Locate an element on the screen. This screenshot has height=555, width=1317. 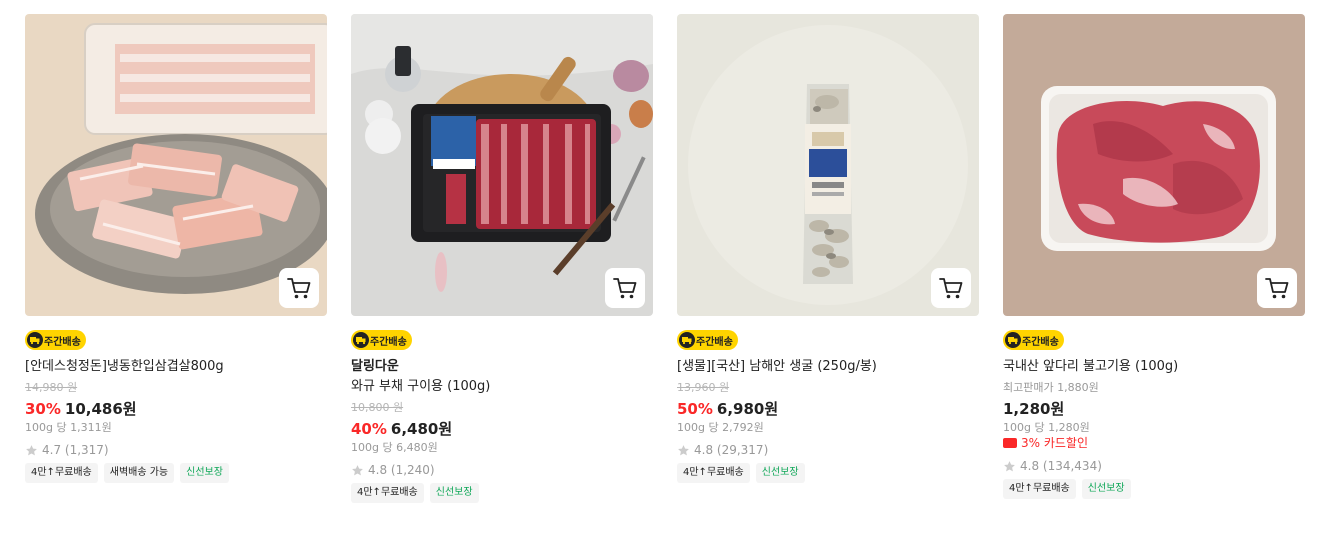
tag-list: 4만↑무료배송 새벽배송 가능 신선보장 is located at coordinates (176, 473).